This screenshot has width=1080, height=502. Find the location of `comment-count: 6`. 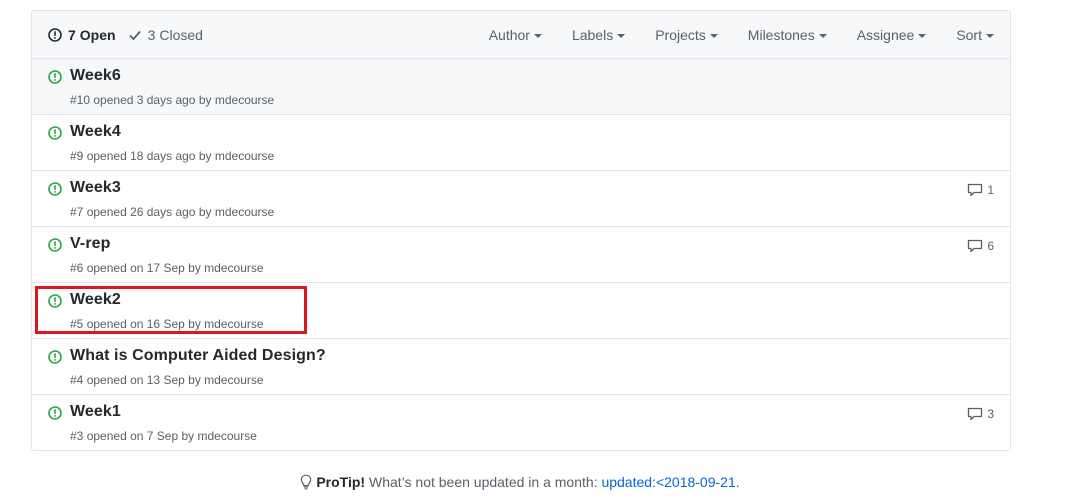

comment-count: 6 is located at coordinates (990, 246).